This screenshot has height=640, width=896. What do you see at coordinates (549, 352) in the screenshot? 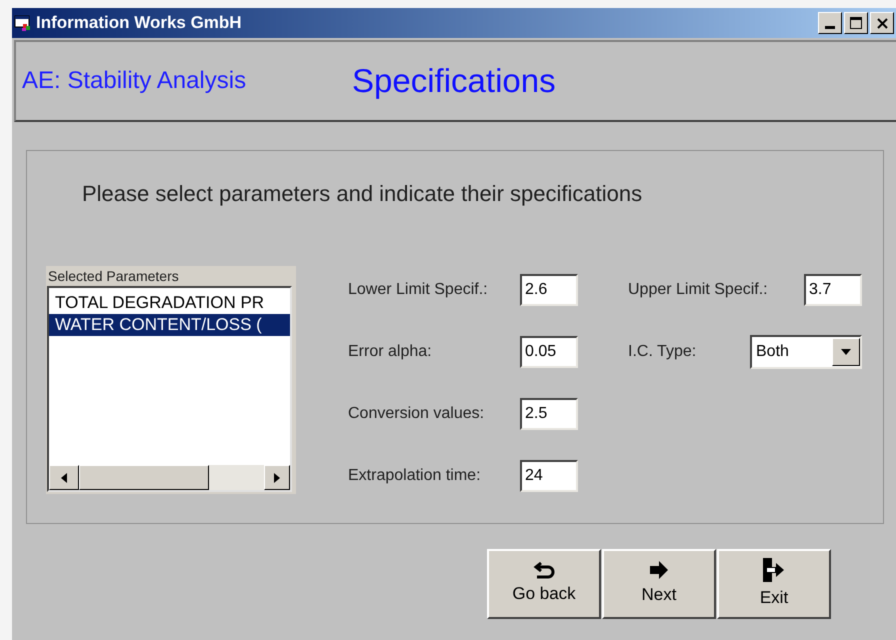
I see `input-field: 0.05` at bounding box center [549, 352].